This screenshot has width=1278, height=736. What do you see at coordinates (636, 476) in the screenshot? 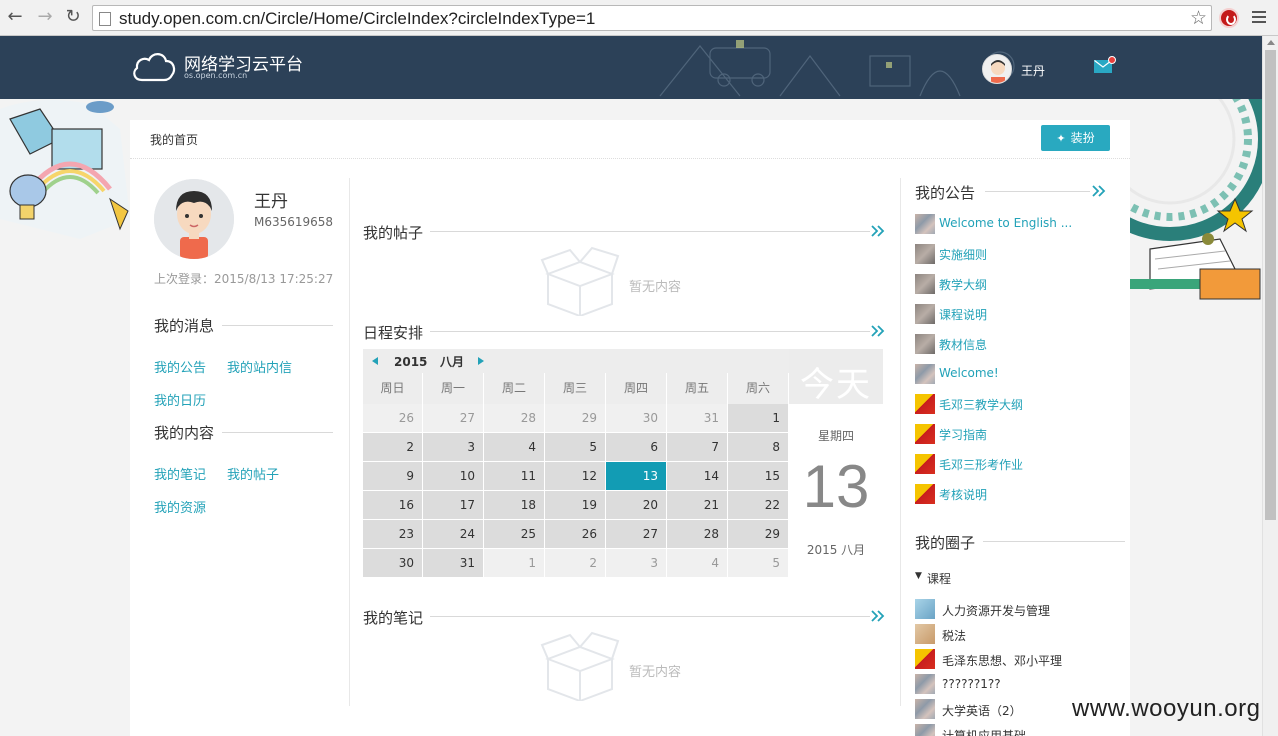
I see `calendar-day: 13` at bounding box center [636, 476].